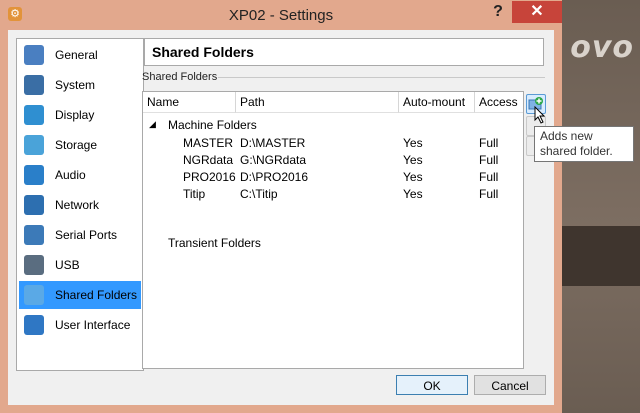 Image resolution: width=640 pixels, height=413 pixels. Describe the element at coordinates (189, 102) in the screenshot. I see `column-header-name: Name` at that location.